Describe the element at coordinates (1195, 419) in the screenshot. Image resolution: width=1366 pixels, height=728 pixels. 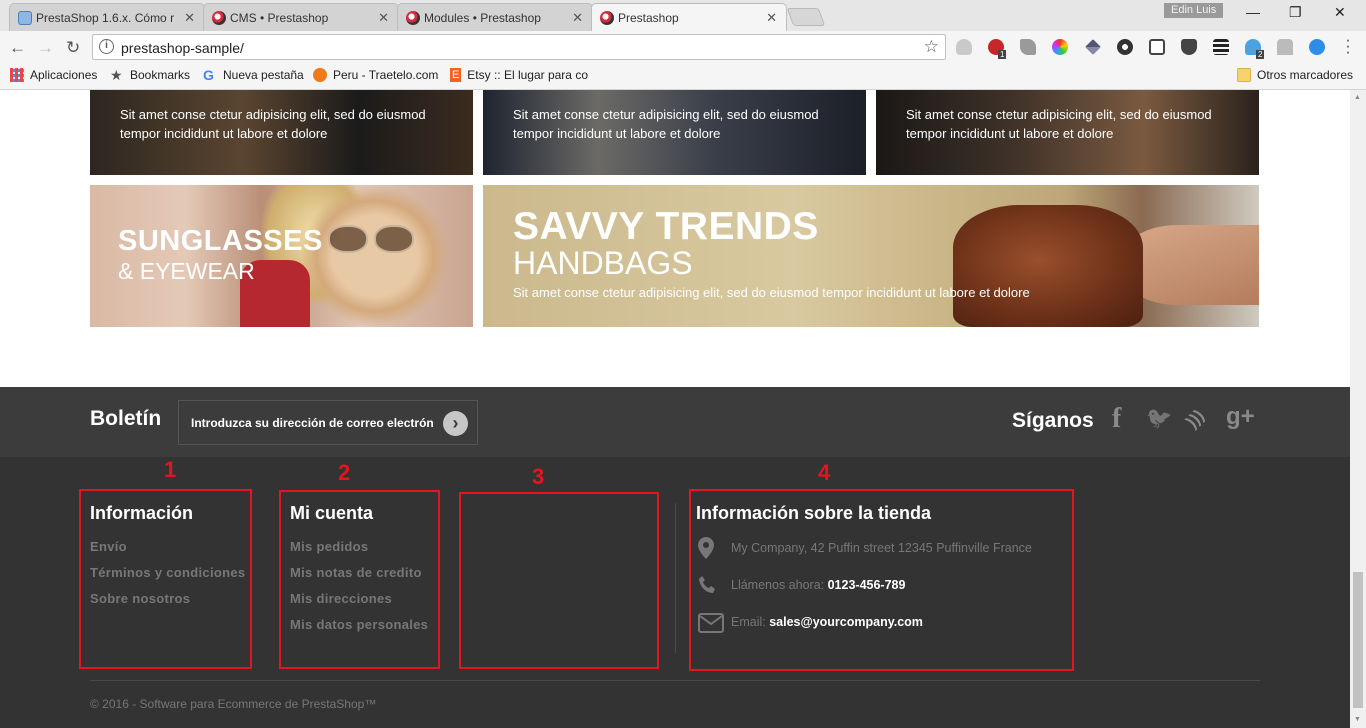
I see `rss-icon: )))` at that location.